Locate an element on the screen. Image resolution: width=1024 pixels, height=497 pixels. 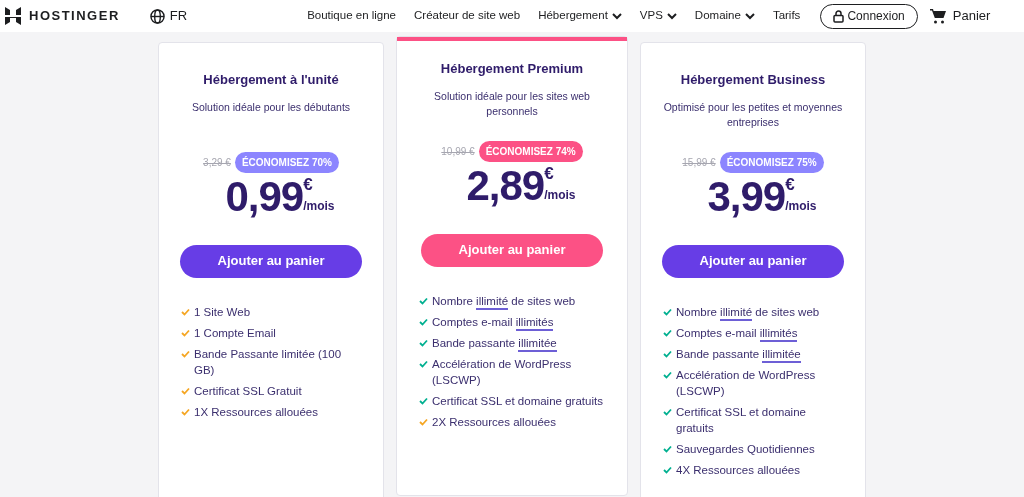
logo-icon is located at coordinates (13, 16).